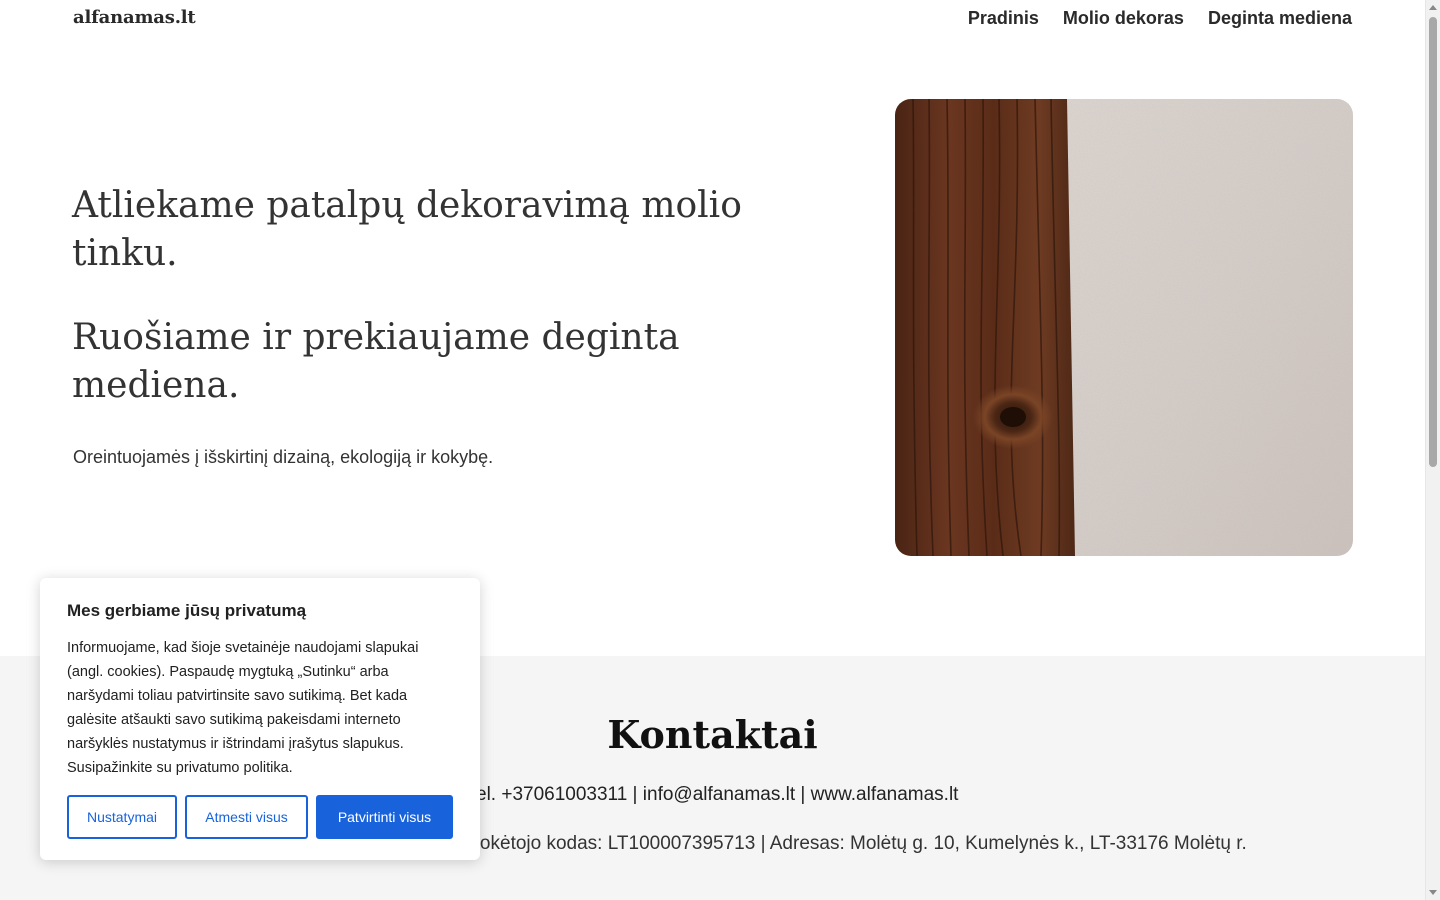 The image size is (1440, 900). What do you see at coordinates (384, 817) in the screenshot?
I see `cookie-accept-all-button: Patvirtinti visus` at bounding box center [384, 817].